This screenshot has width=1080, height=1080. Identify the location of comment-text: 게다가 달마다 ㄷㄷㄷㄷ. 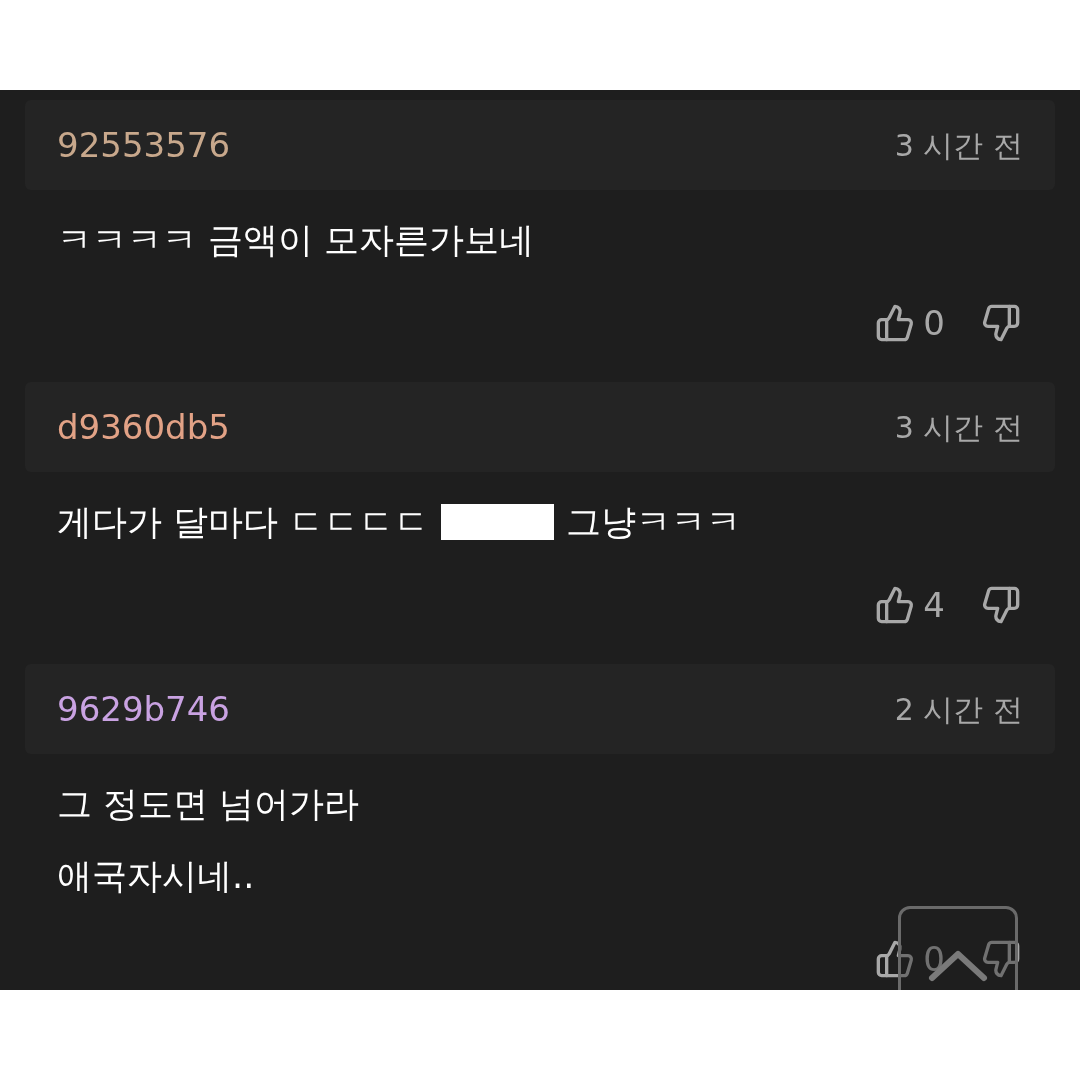
(243, 522).